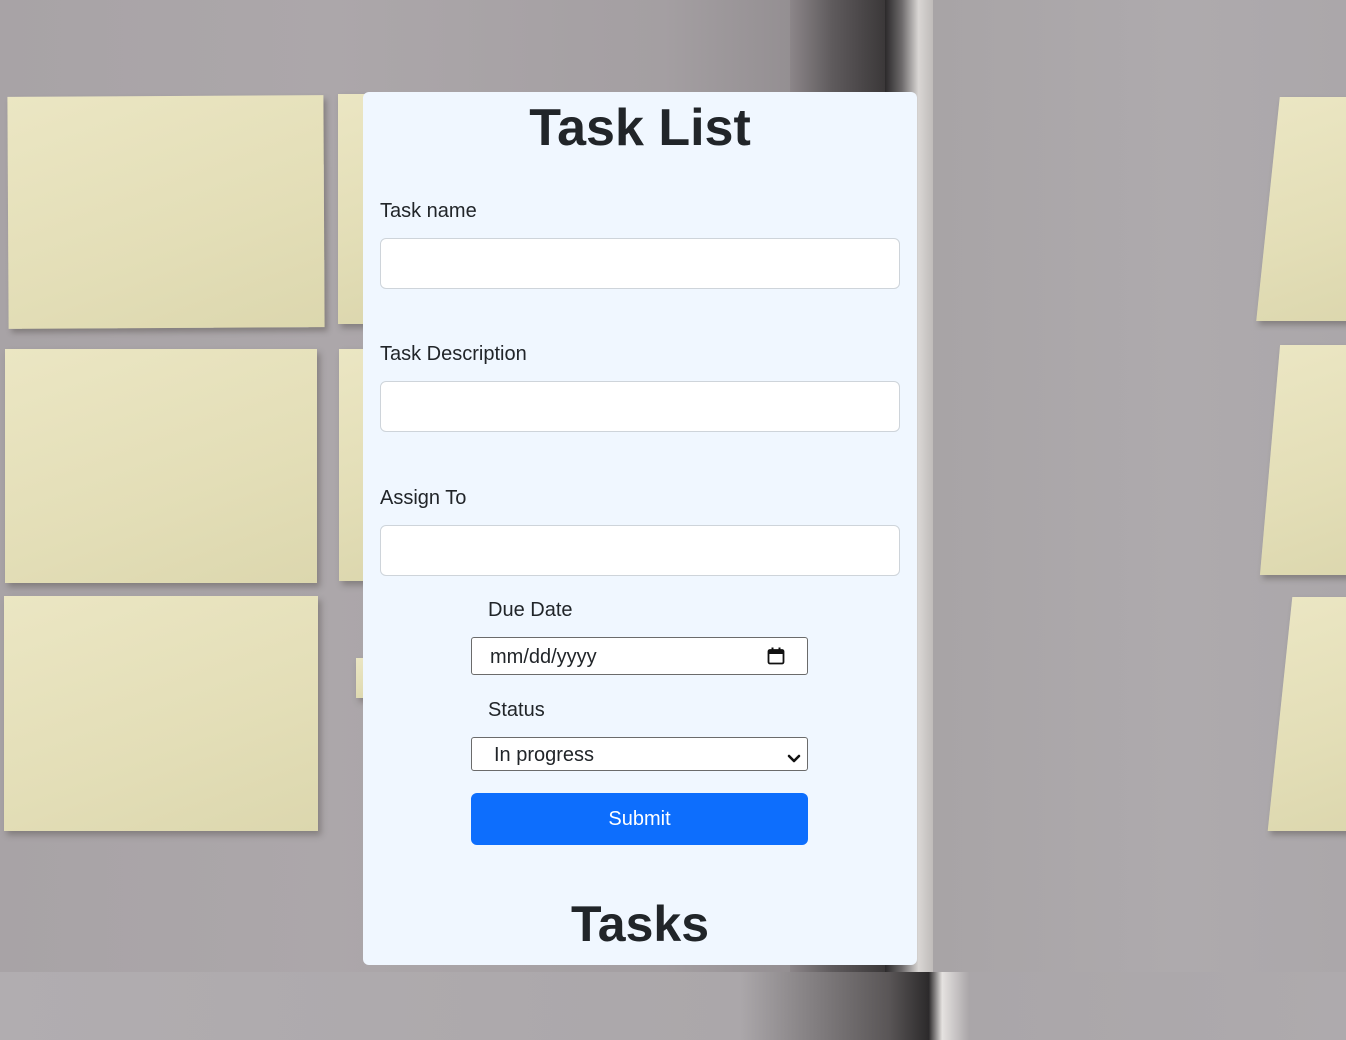 This screenshot has width=1346, height=1040. Describe the element at coordinates (640, 263) in the screenshot. I see `task-name-input` at that location.